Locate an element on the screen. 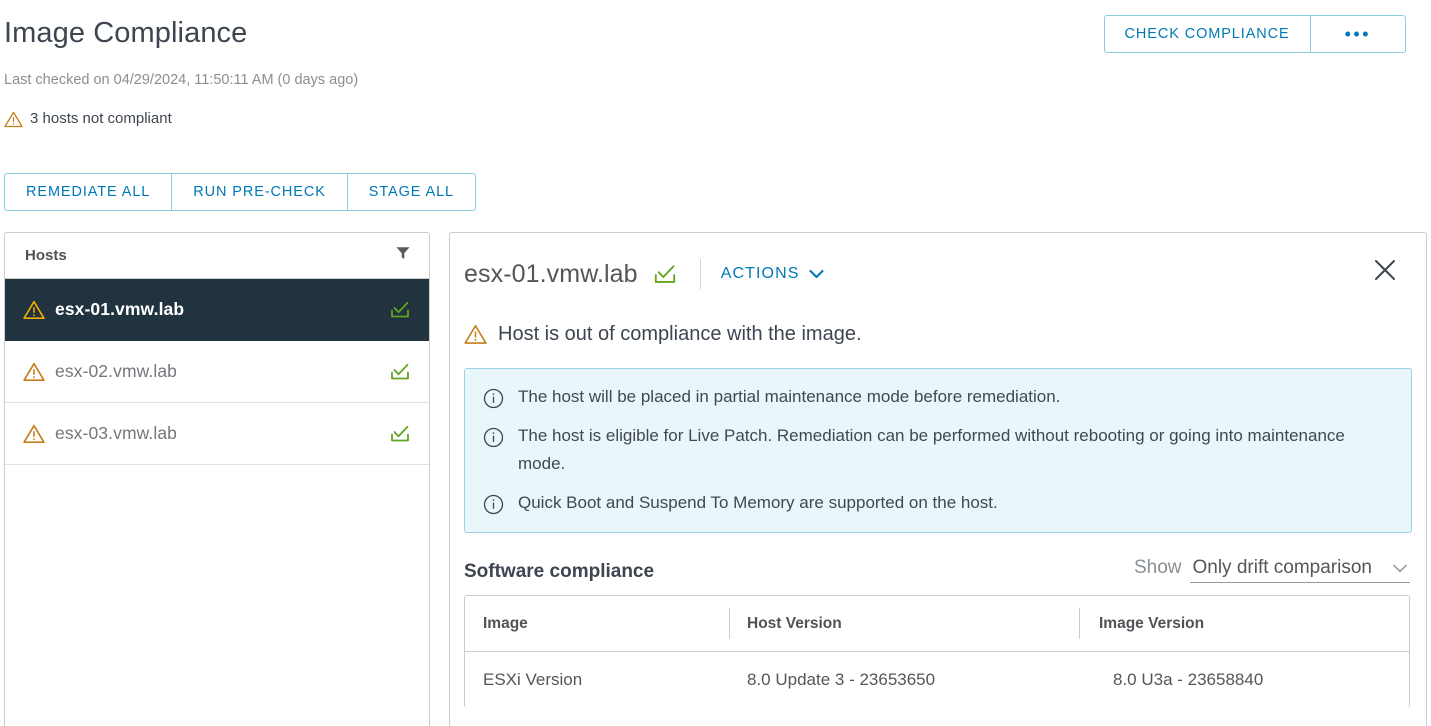  host-detail-header: esx-01.vmw.lab ACTIONS is located at coordinates (938, 261).